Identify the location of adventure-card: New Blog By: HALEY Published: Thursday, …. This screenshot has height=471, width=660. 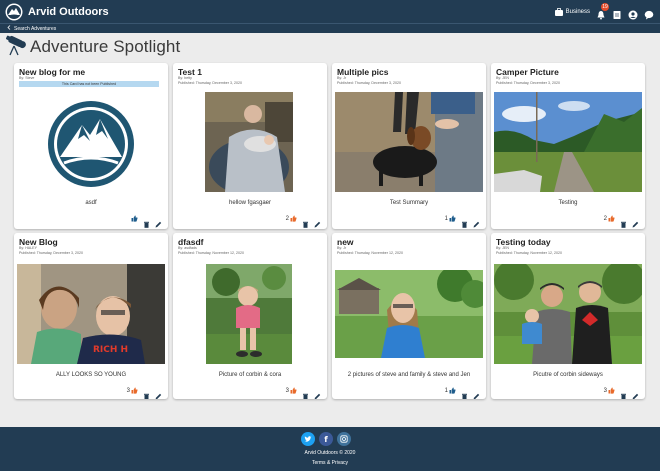
(91, 316).